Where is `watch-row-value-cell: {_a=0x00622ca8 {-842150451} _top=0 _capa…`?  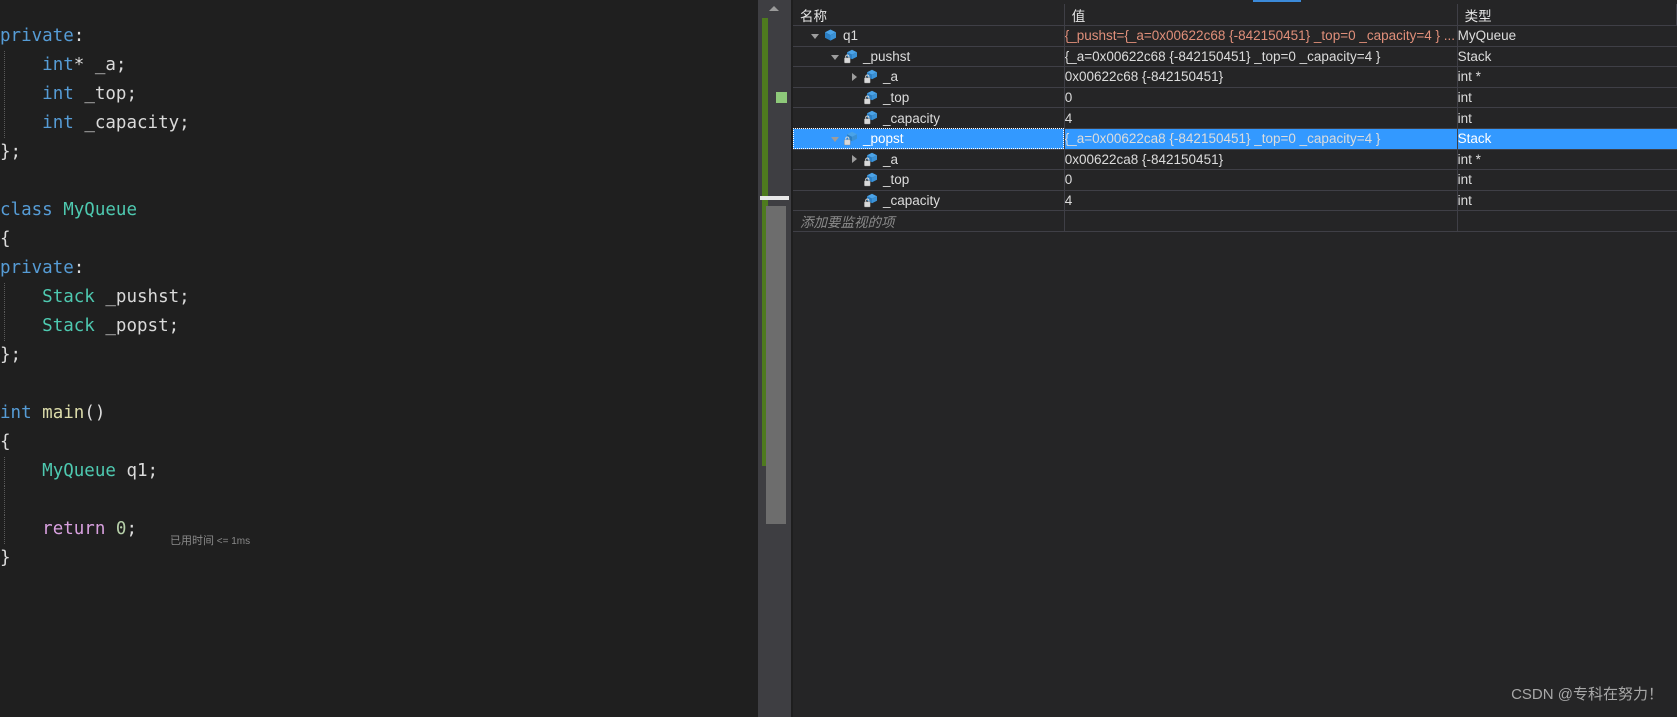 watch-row-value-cell: {_a=0x00622ca8 {-842150451} _top=0 _capa… is located at coordinates (1261, 139).